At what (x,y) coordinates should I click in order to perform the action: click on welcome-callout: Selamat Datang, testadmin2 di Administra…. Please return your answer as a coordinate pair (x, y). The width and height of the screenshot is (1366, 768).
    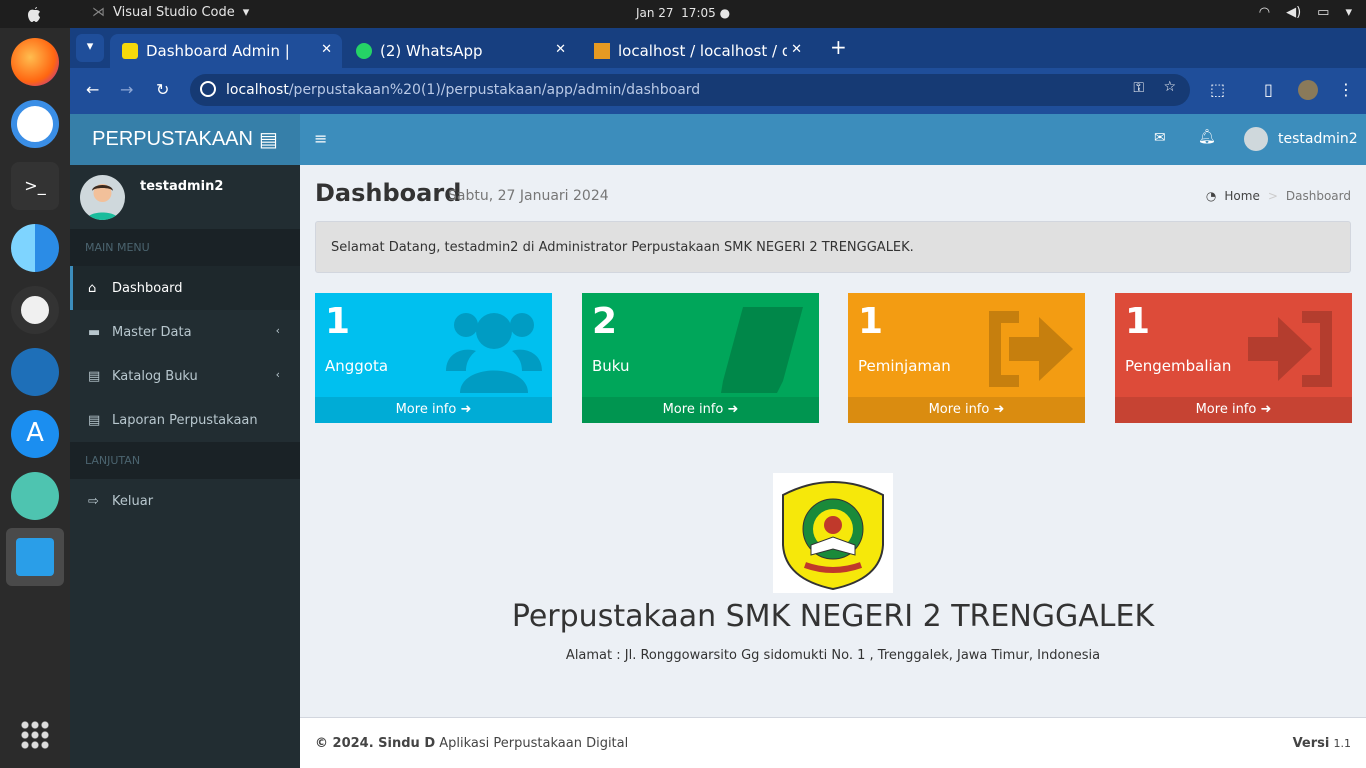
    Looking at the image, I should click on (833, 247).